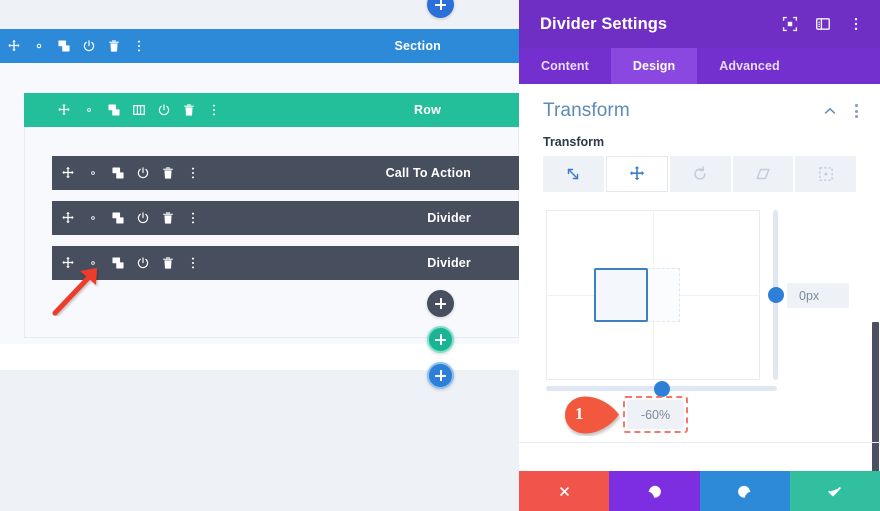 The image size is (880, 511). I want to click on save-button, so click(834, 491).